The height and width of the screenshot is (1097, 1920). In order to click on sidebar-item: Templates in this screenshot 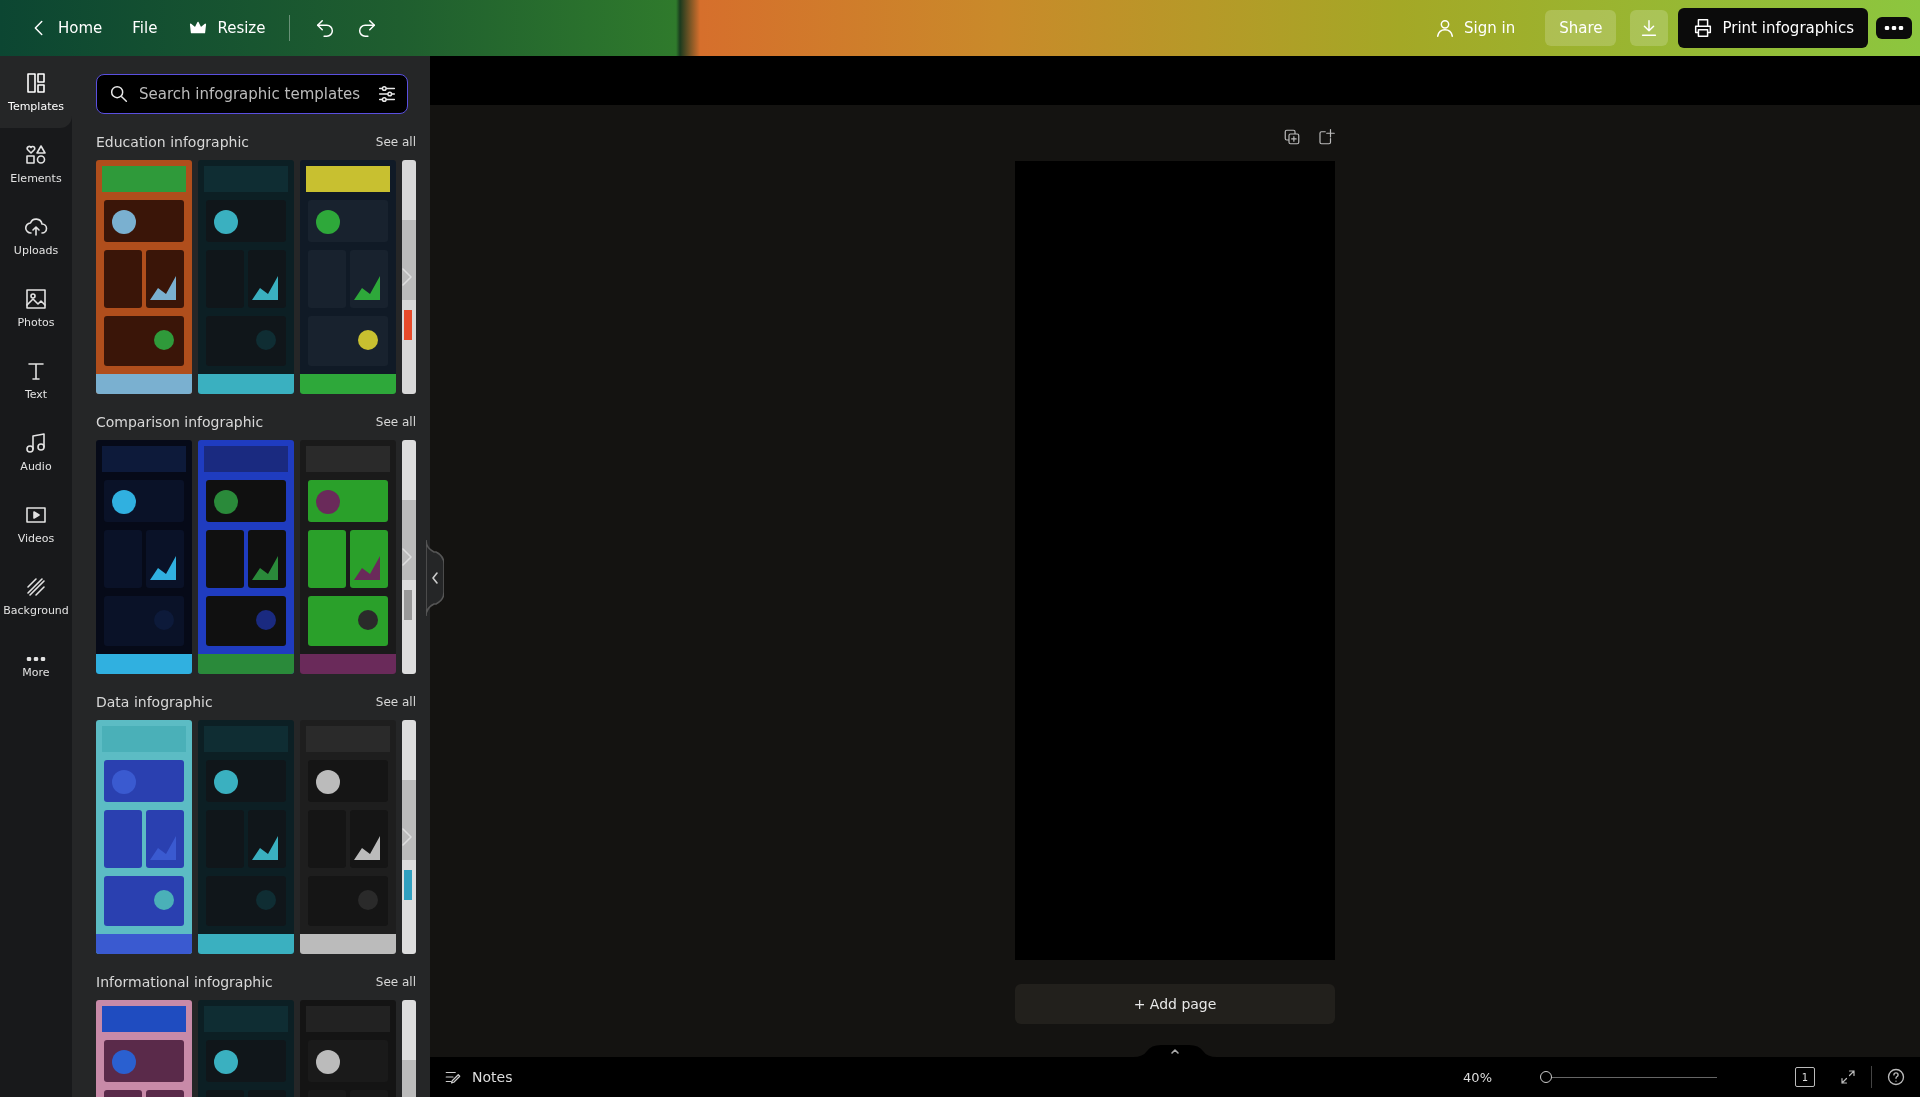, I will do `click(36, 92)`.